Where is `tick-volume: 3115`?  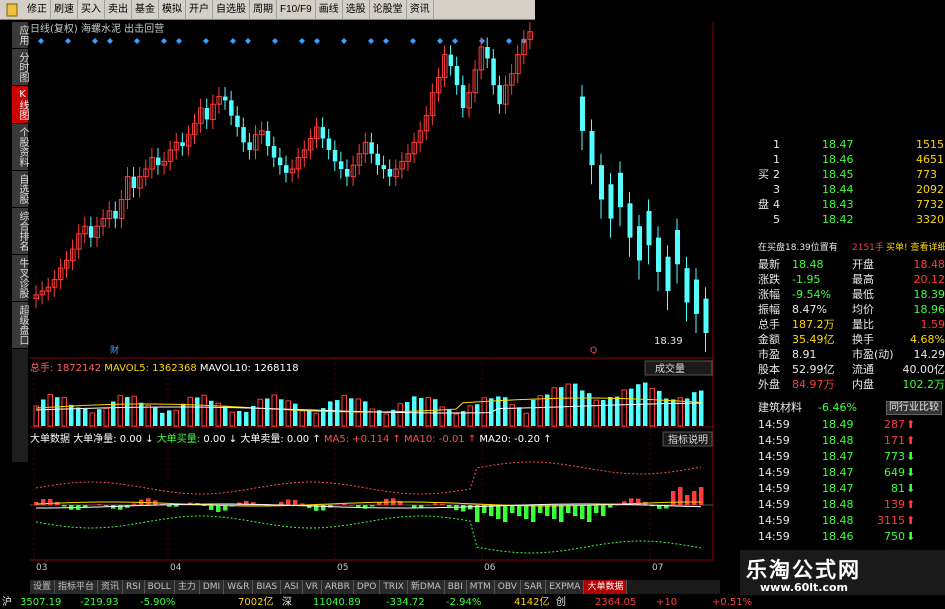
tick-volume: 3115 is located at coordinates (891, 520).